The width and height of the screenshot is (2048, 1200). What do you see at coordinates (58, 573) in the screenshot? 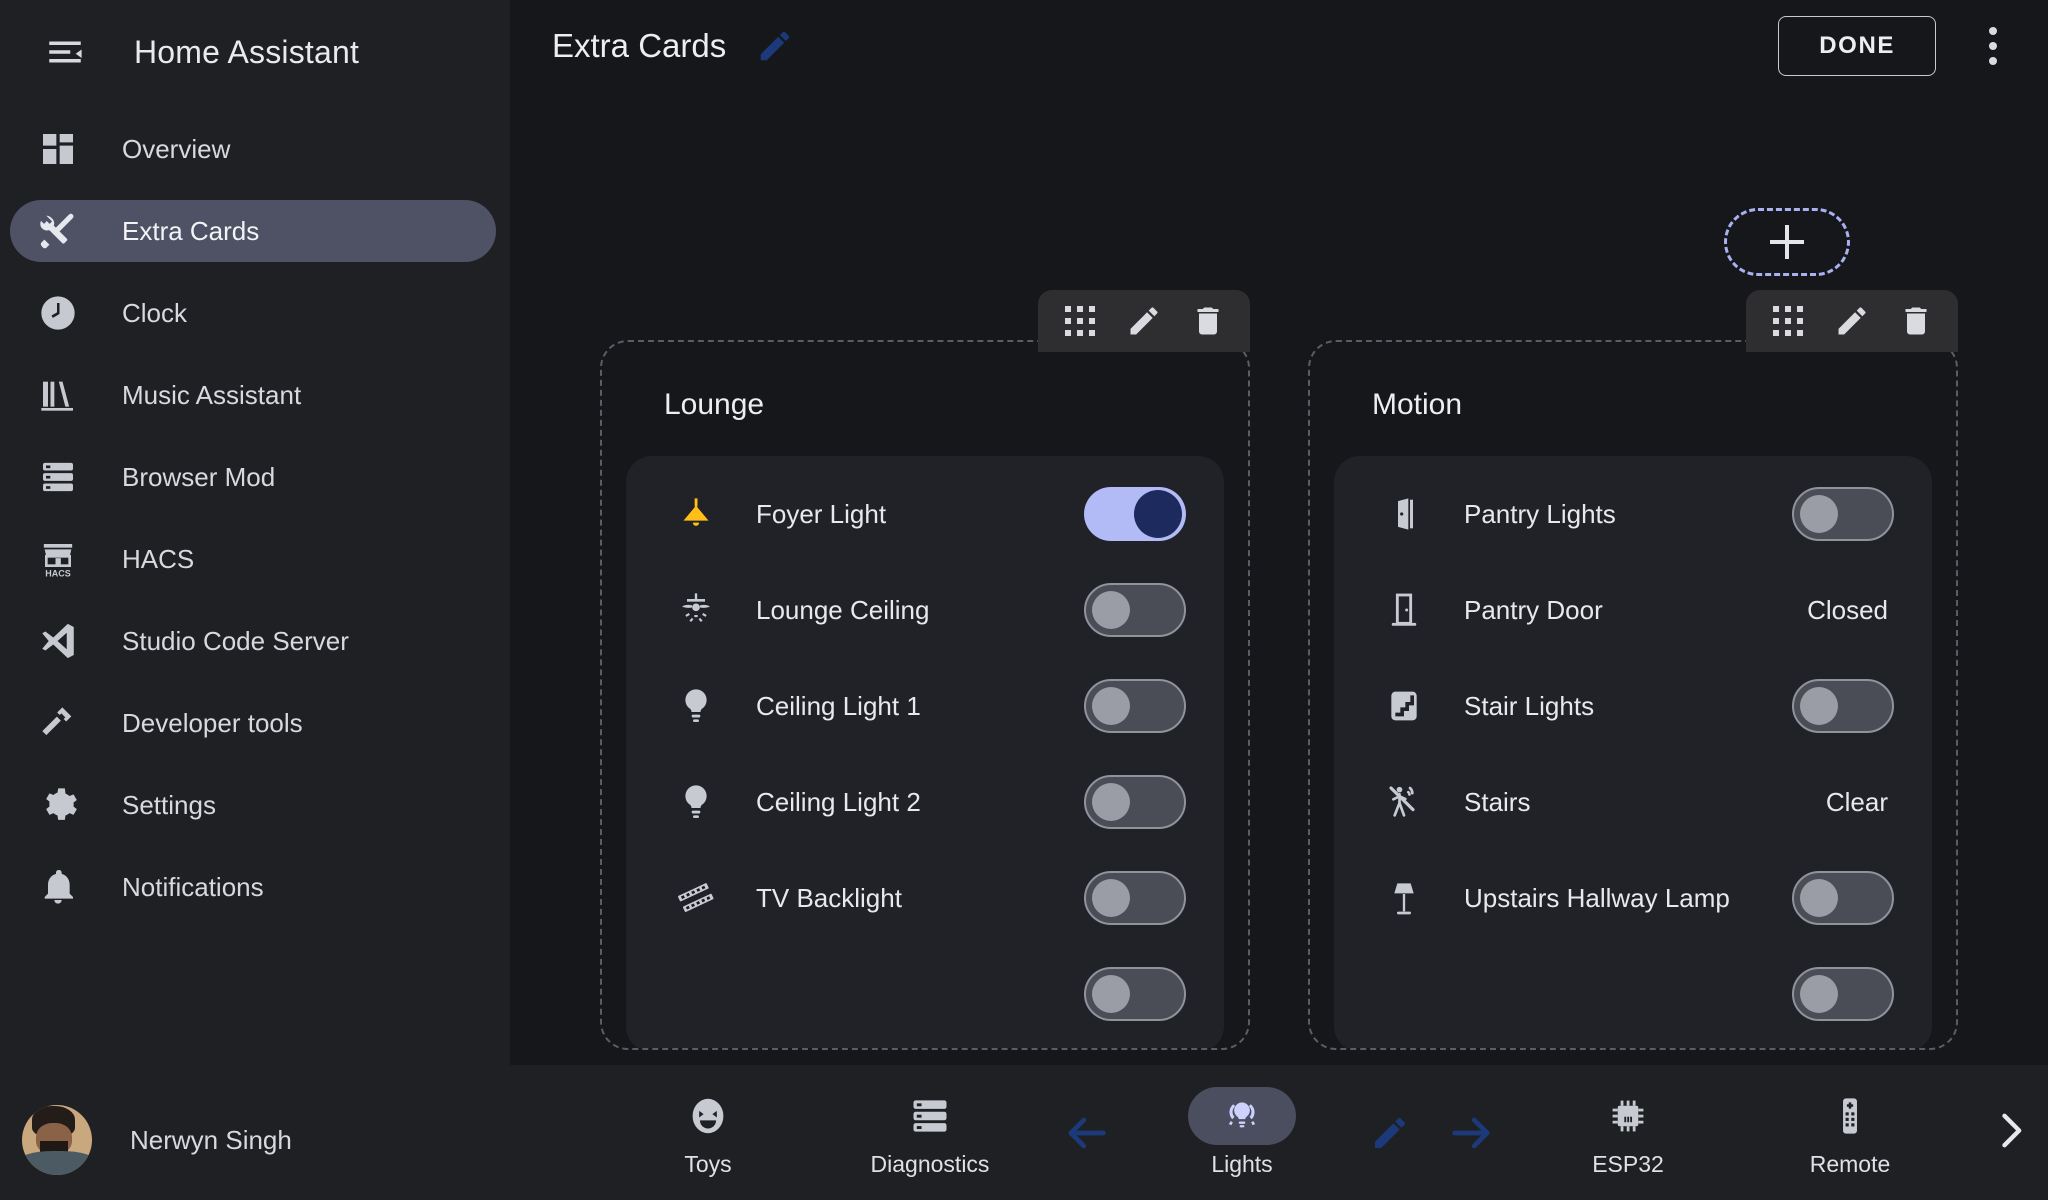
I see `svg-text: HACS` at bounding box center [58, 573].